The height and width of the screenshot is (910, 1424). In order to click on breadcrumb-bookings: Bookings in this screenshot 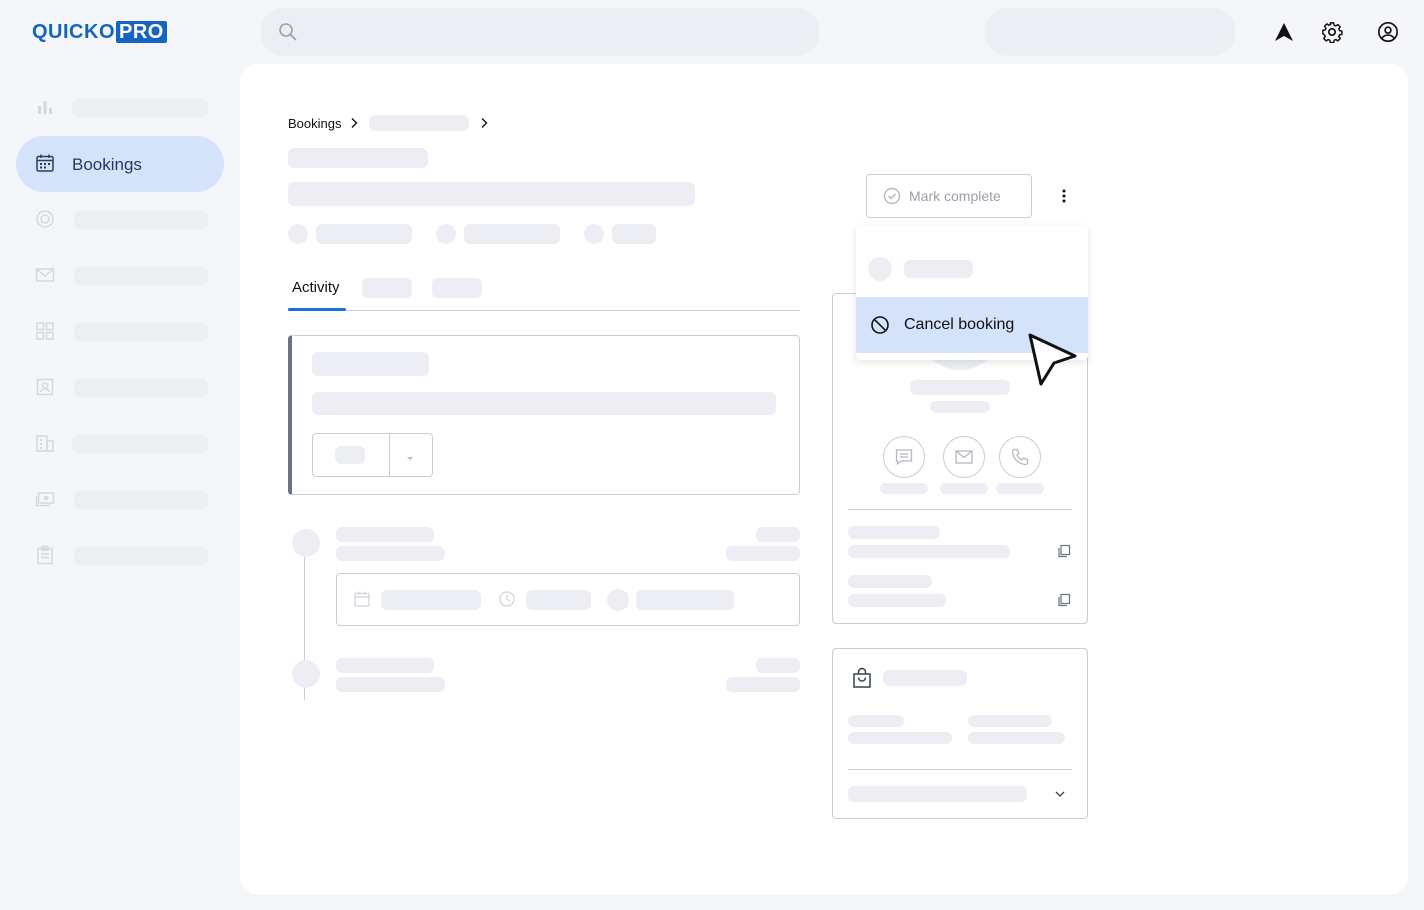, I will do `click(314, 123)`.